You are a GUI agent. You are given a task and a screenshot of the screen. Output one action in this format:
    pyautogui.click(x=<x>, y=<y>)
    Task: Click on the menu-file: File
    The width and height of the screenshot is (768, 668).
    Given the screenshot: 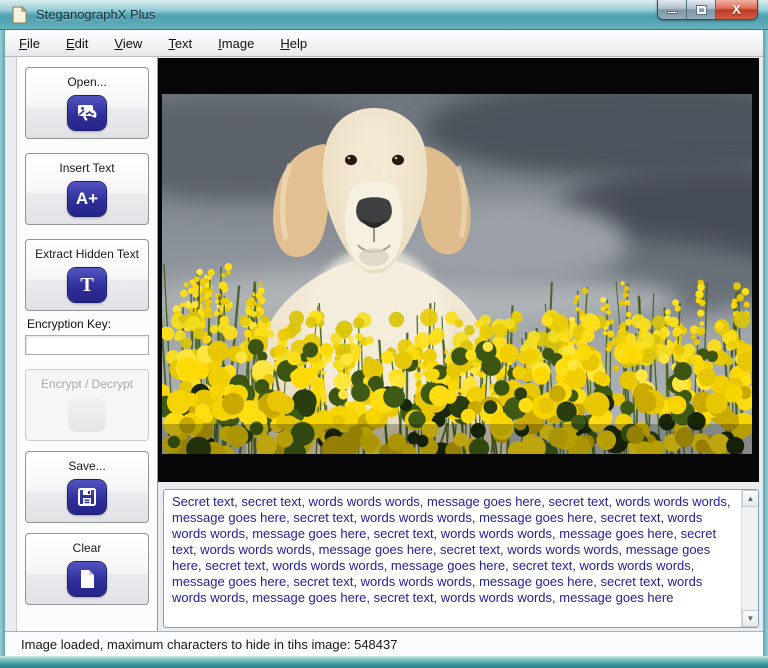 What is the action you would take?
    pyautogui.click(x=29, y=43)
    